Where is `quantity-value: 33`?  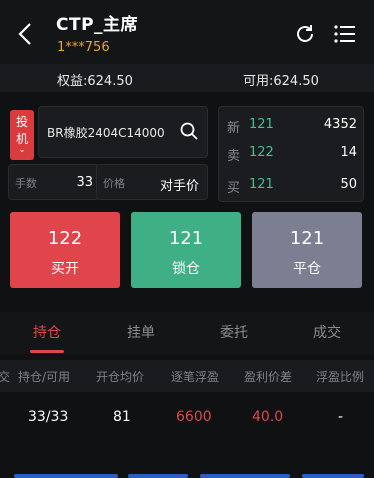 quantity-value: 33 is located at coordinates (84, 182).